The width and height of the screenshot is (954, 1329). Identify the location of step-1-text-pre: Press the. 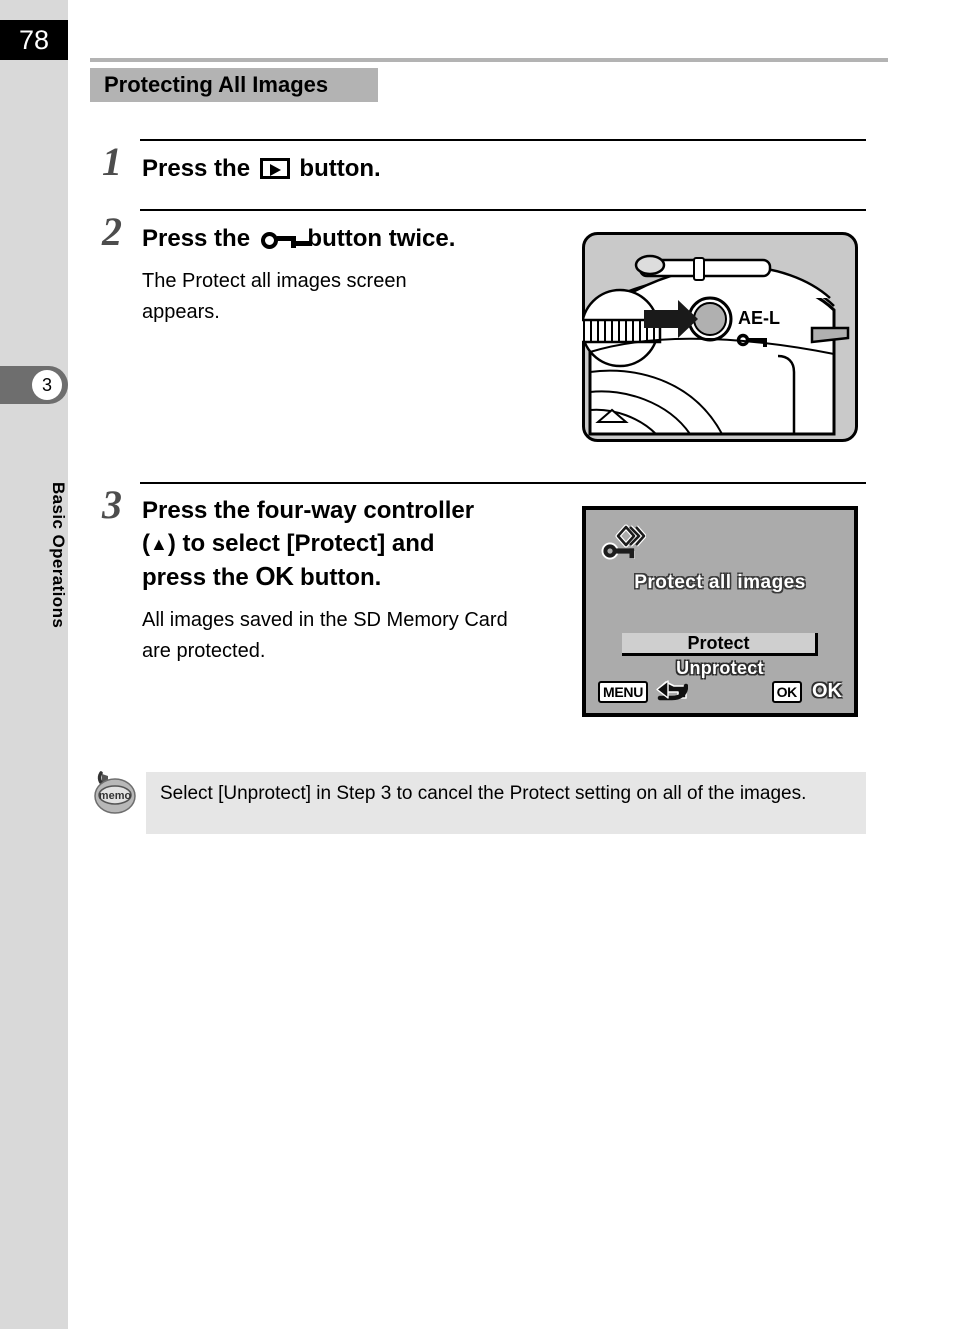
(199, 168).